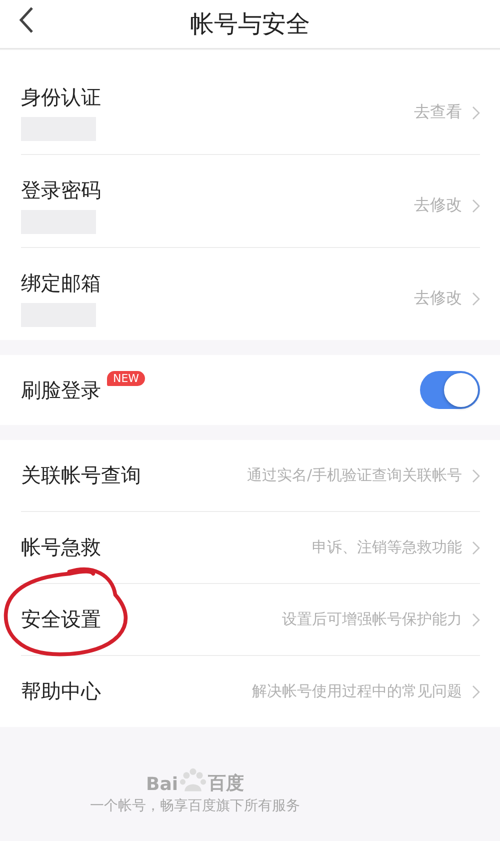 The image size is (500, 841). Describe the element at coordinates (61, 691) in the screenshot. I see `row-label: 帮助中心` at that location.